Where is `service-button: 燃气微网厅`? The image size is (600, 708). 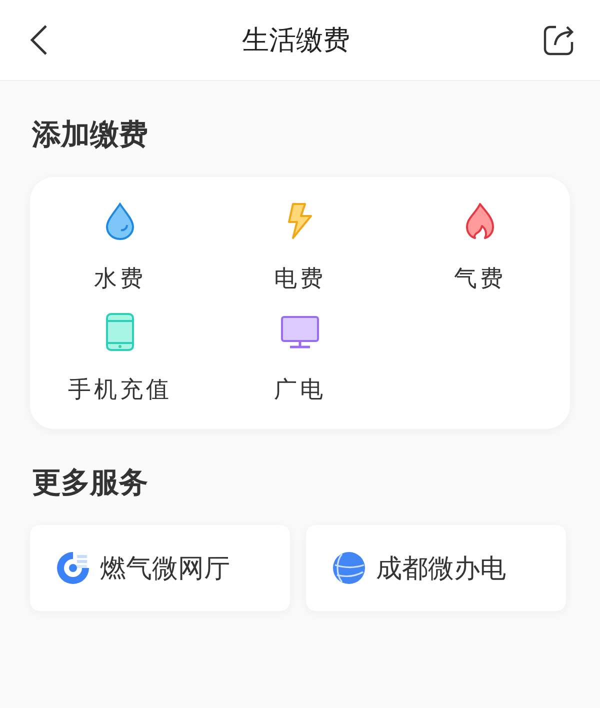
service-button: 燃气微网厅 is located at coordinates (160, 568).